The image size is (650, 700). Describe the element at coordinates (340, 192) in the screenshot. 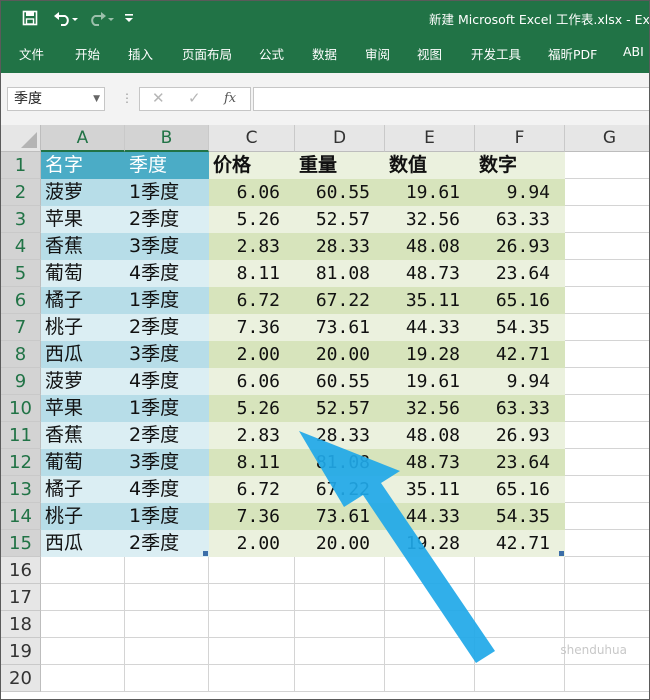

I see `cell-d2: 60.55` at that location.